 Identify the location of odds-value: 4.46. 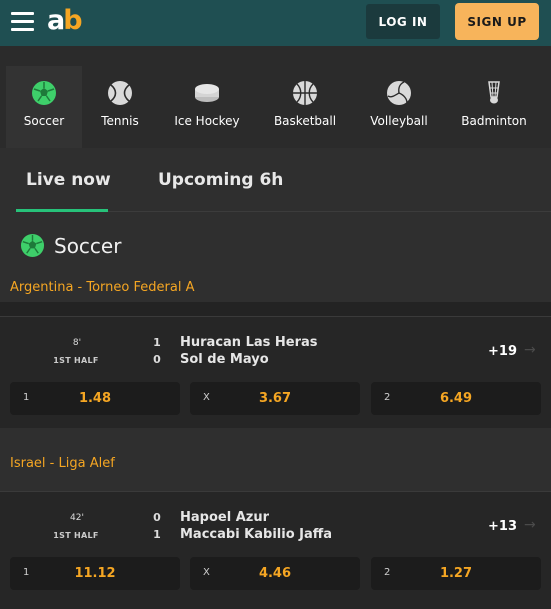
(275, 573).